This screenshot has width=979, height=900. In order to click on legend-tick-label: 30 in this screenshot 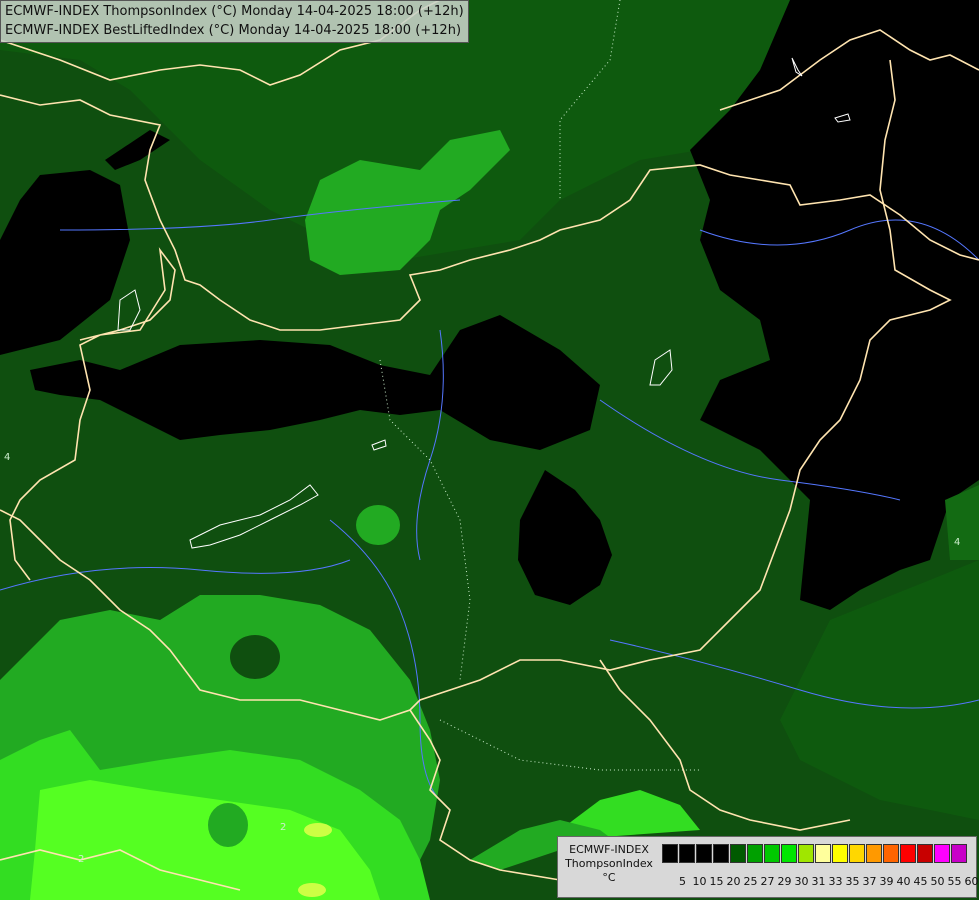, I will do `click(801, 881)`.